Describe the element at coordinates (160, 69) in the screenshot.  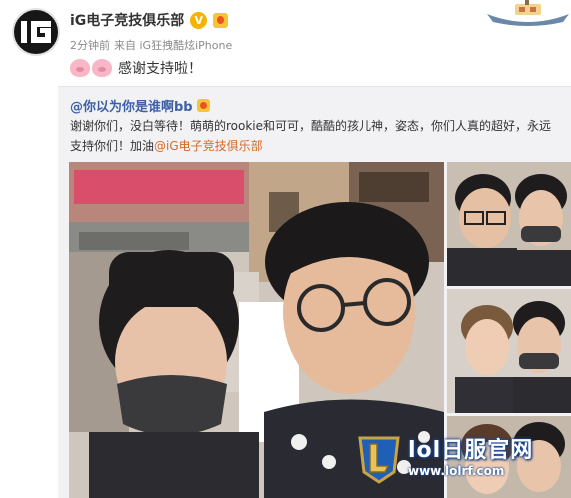
I see `post-text: 感谢支持啦！` at that location.